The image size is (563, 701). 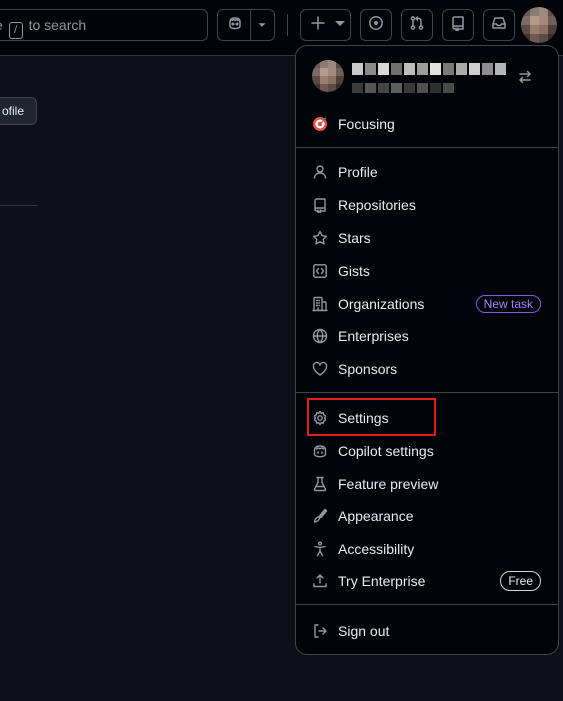 I want to click on menu-item-organizations: Organizations New task, so click(x=427, y=304).